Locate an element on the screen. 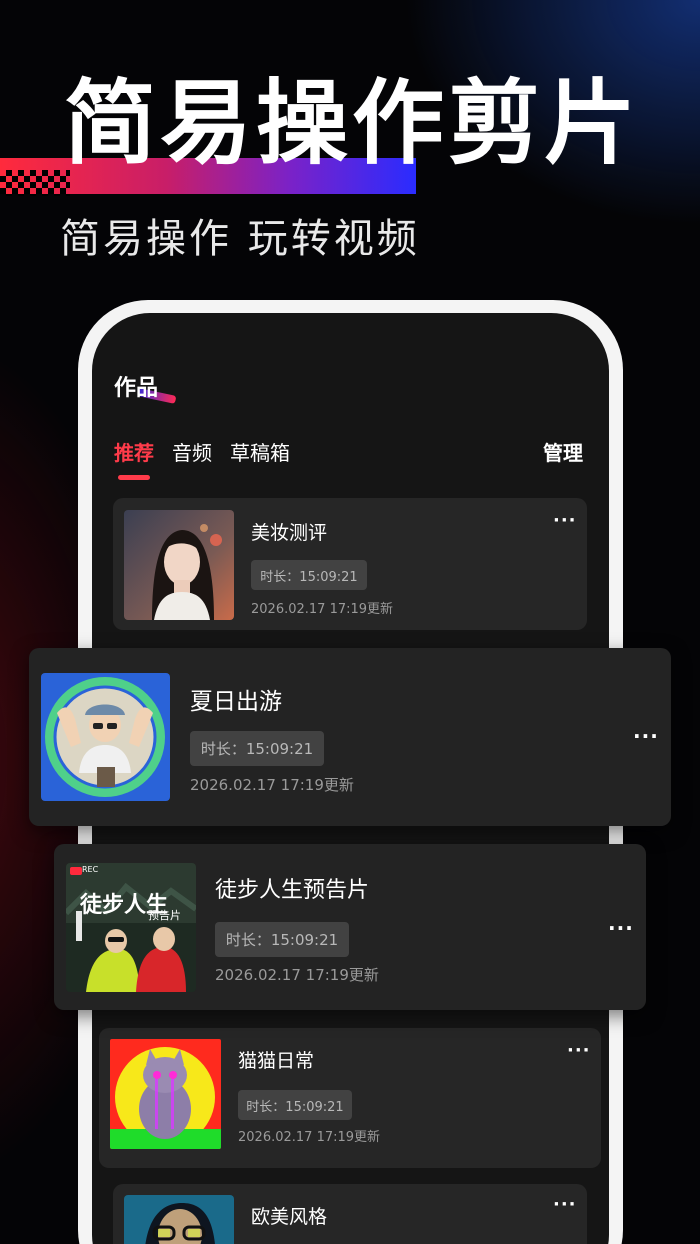 Image resolution: width=700 pixels, height=1244 pixels. thumbnail-portrait is located at coordinates (179, 565).